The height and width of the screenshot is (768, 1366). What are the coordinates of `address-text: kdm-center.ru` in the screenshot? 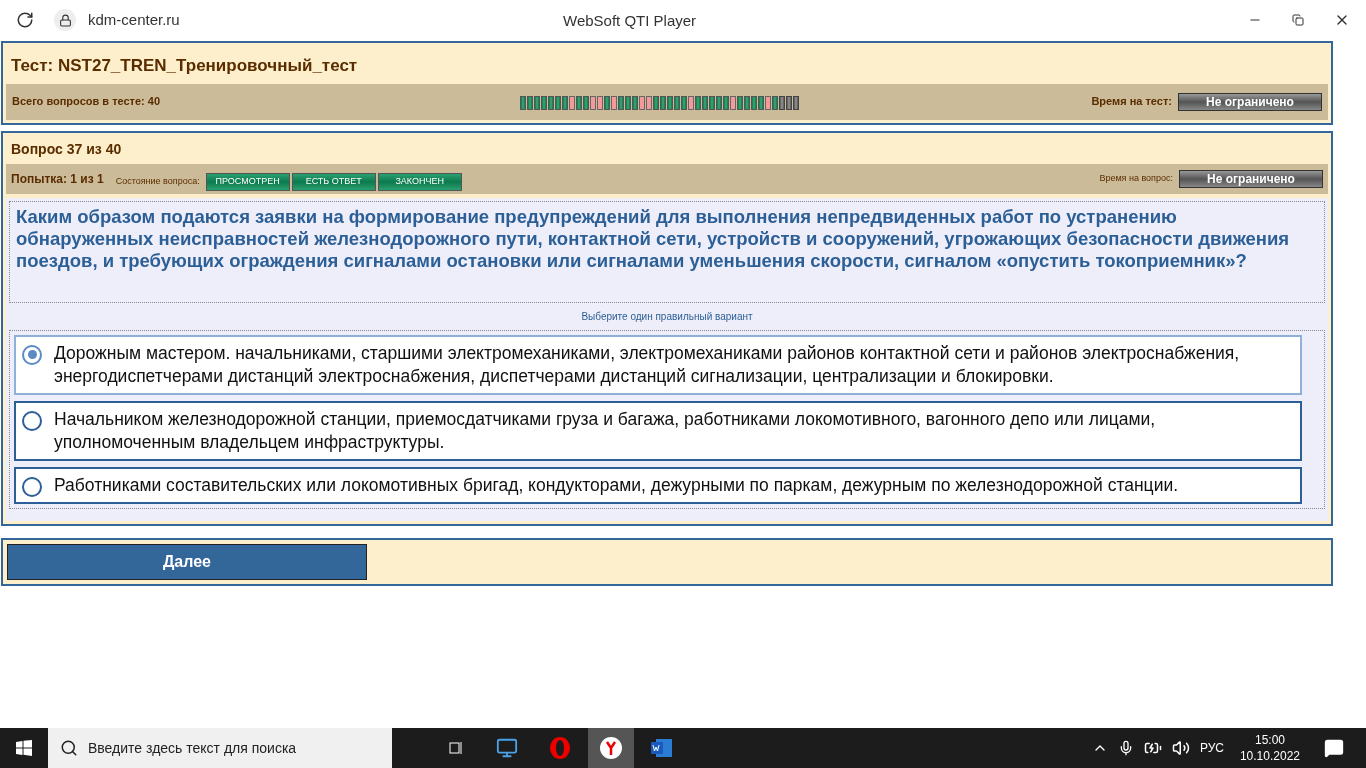 It's located at (134, 20).